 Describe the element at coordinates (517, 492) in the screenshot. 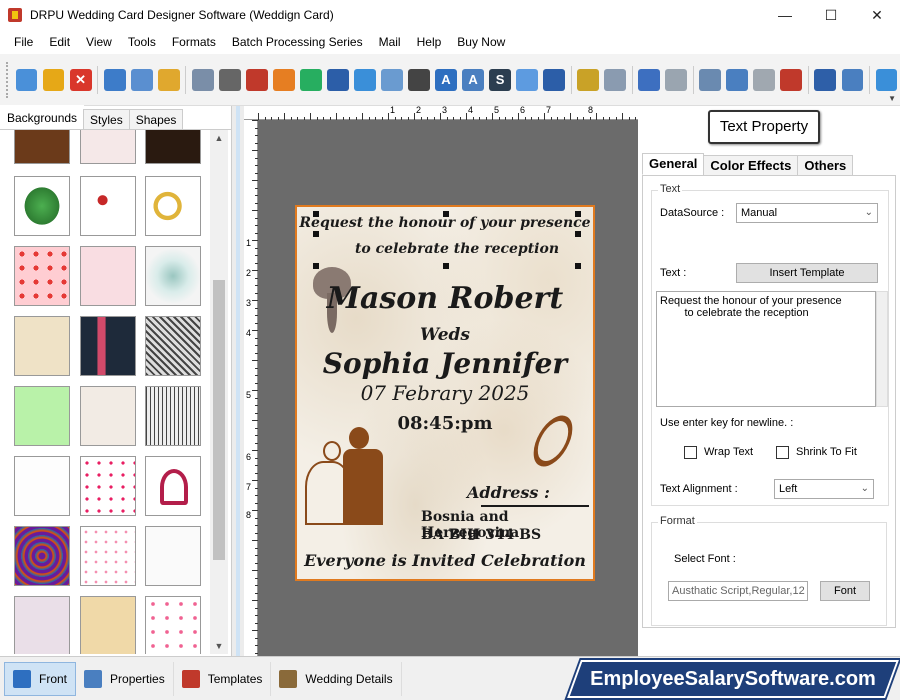

I see `card-address-label: Address :` at that location.